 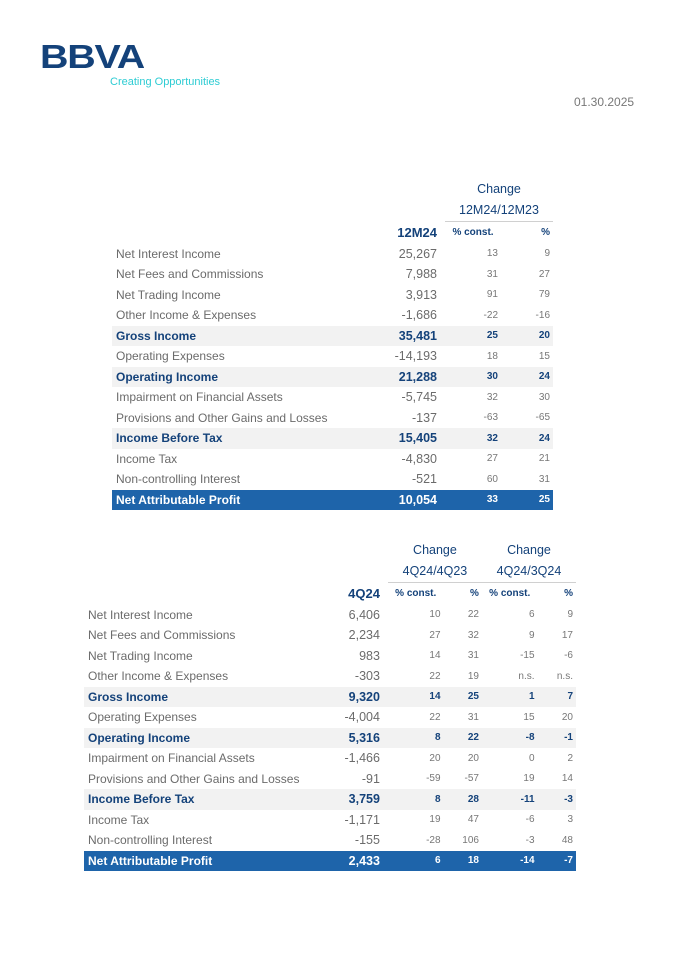 What do you see at coordinates (400, 438) in the screenshot?
I see `row-value: 15,405` at bounding box center [400, 438].